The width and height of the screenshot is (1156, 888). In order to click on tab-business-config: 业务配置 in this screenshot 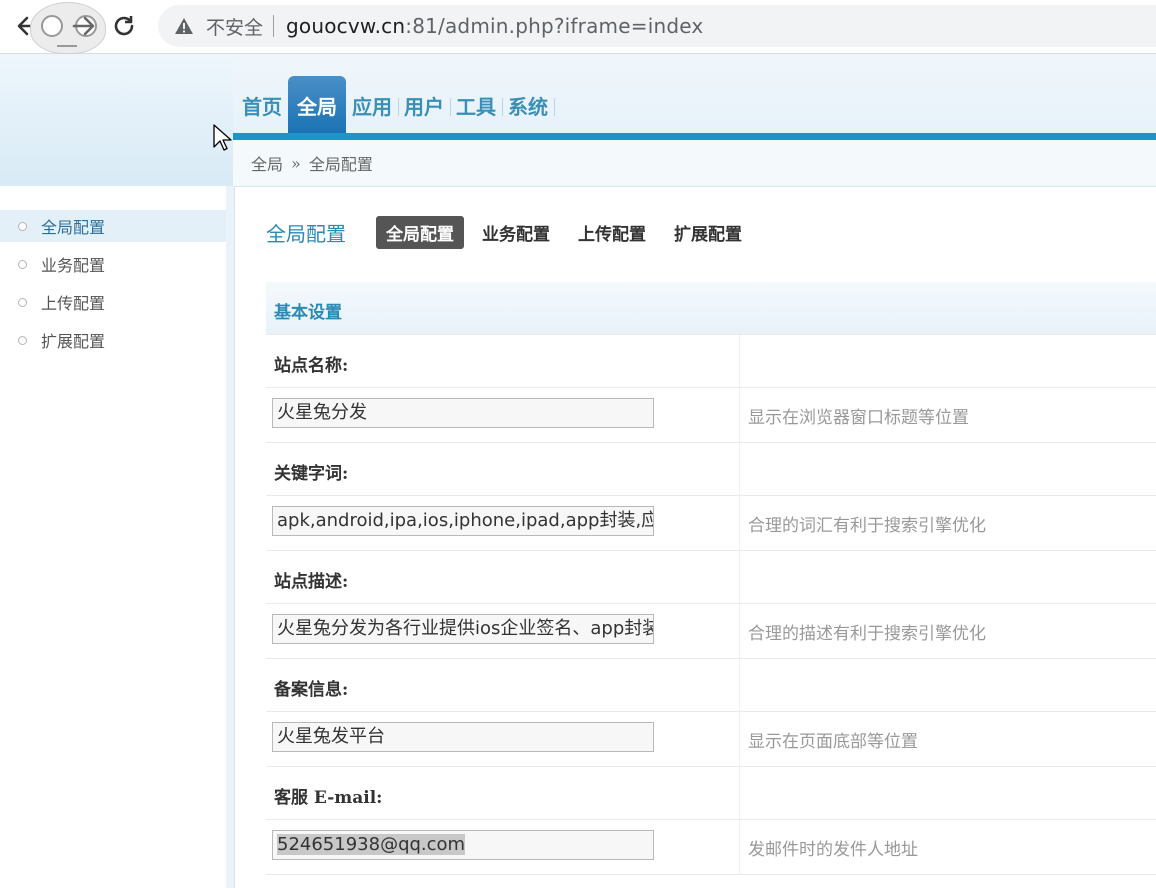, I will do `click(516, 232)`.